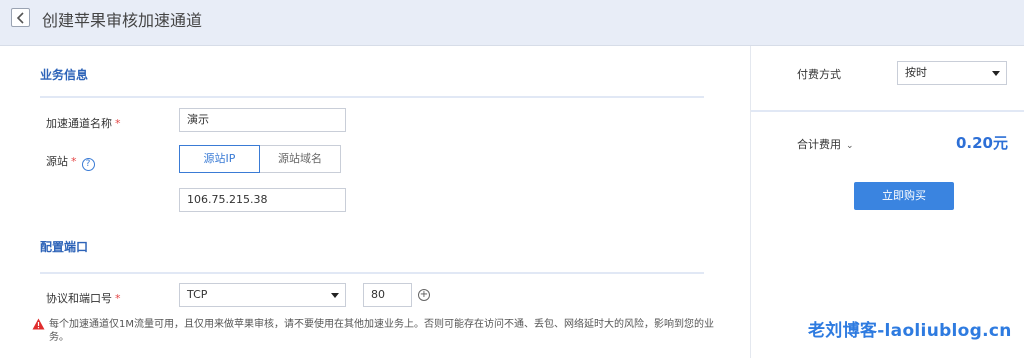 Image resolution: width=1024 pixels, height=358 pixels. I want to click on page-title: 创建苹果审核加速通道, so click(122, 20).